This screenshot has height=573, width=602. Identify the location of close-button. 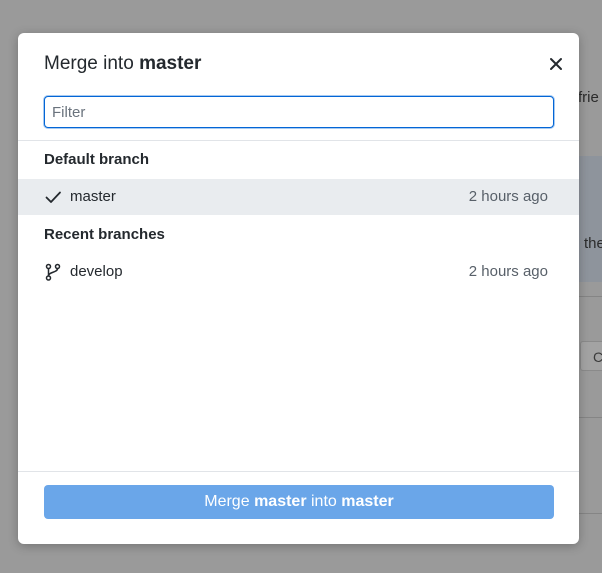
(556, 64).